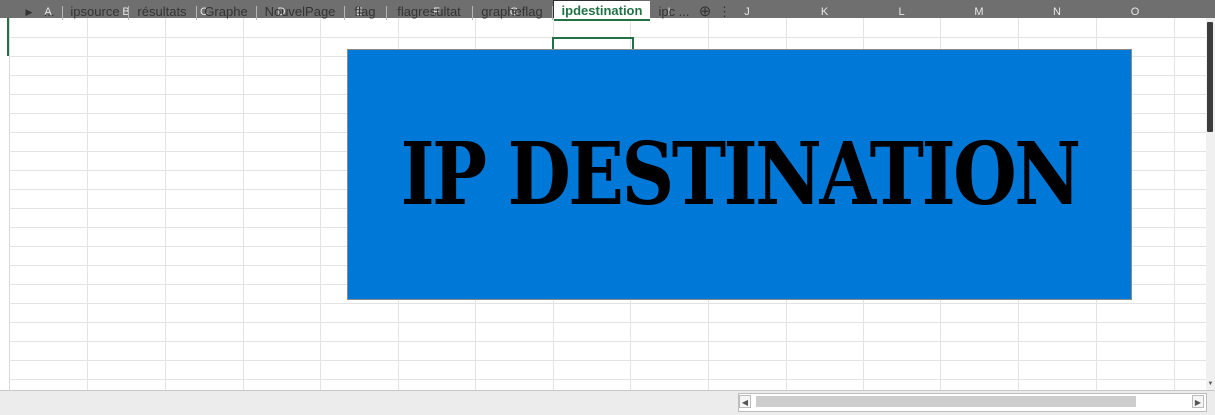 The width and height of the screenshot is (1215, 415). What do you see at coordinates (979, 9) in the screenshot?
I see `column-header-m: M` at bounding box center [979, 9].